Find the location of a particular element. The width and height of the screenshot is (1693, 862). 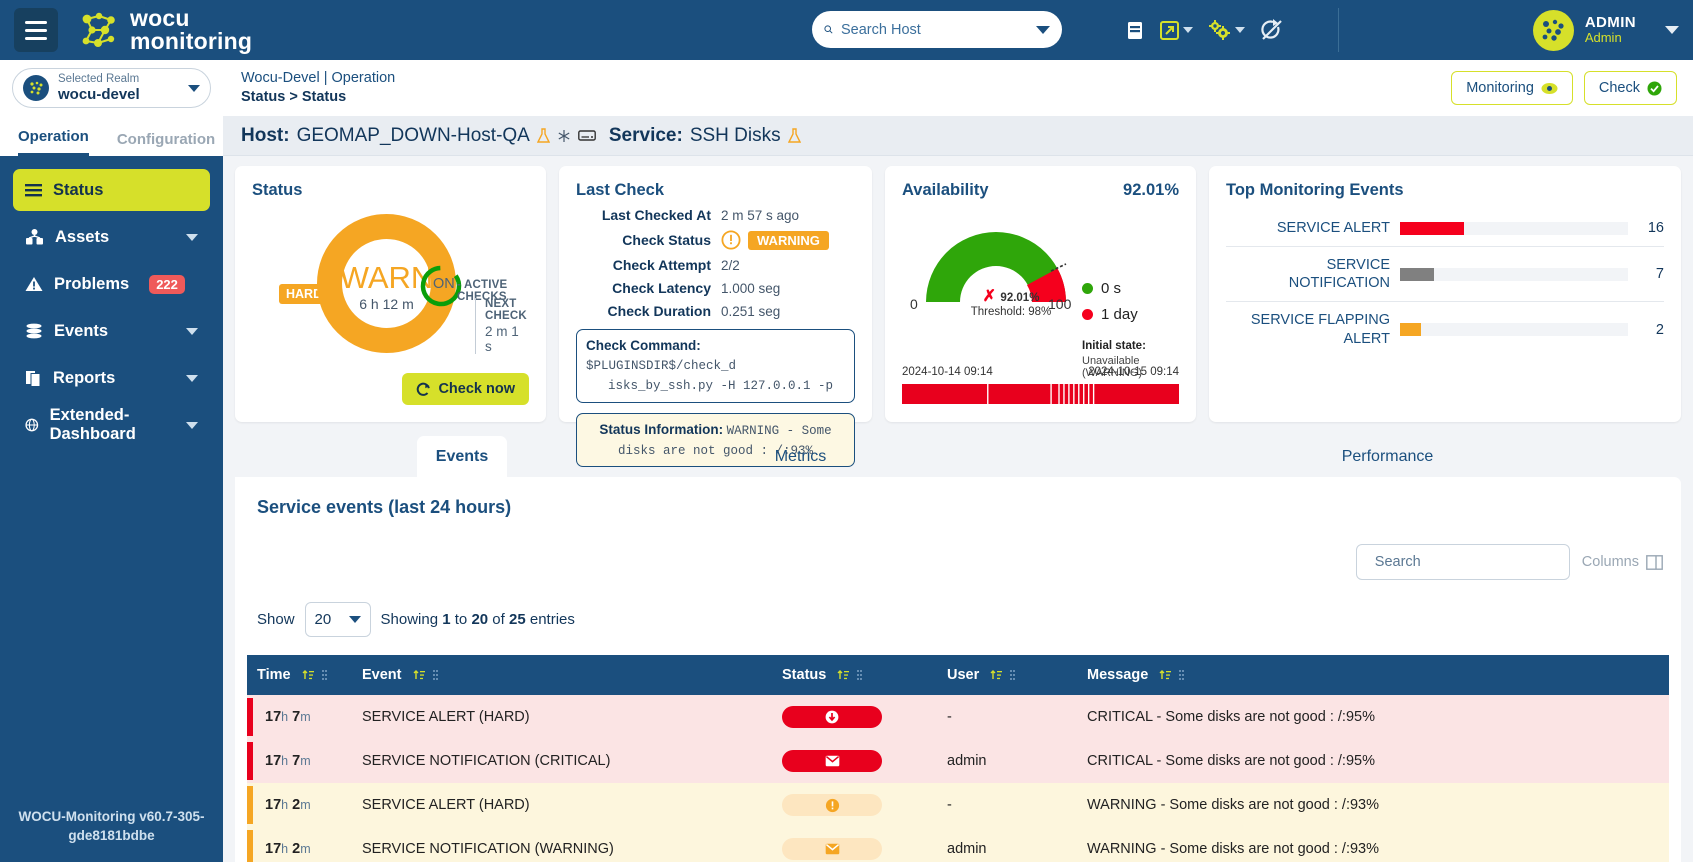

gauge-value-label: 92.01% is located at coordinates (1020, 298).